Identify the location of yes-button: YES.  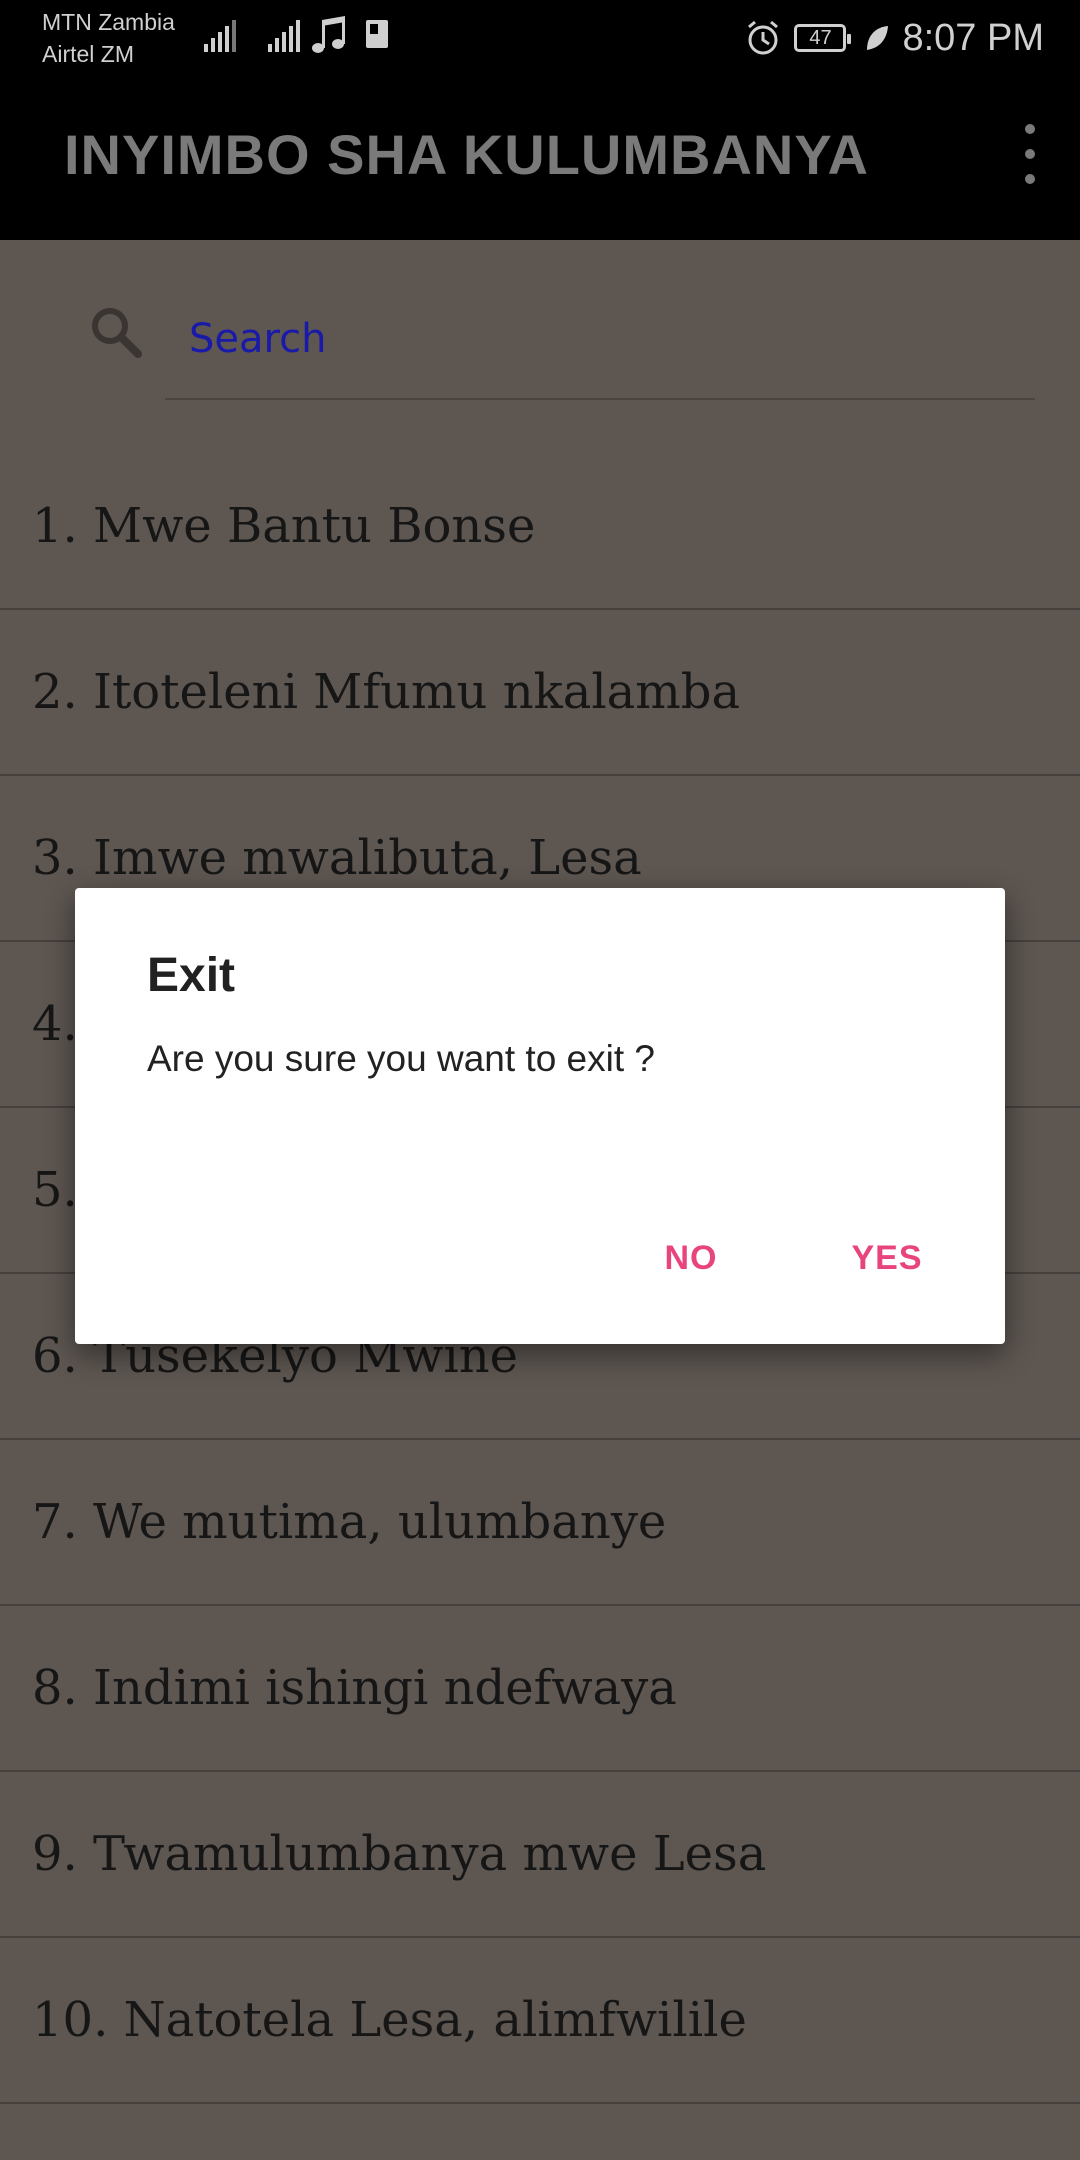
(887, 1258).